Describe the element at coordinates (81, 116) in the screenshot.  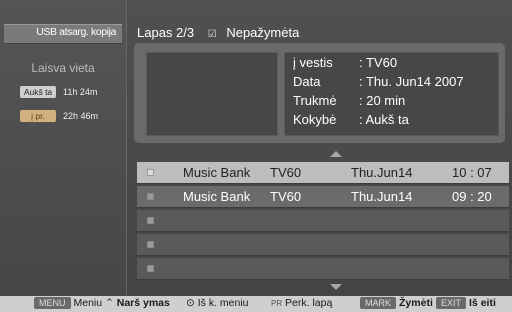
I see `free-space-value-standard: 22h 46m` at that location.